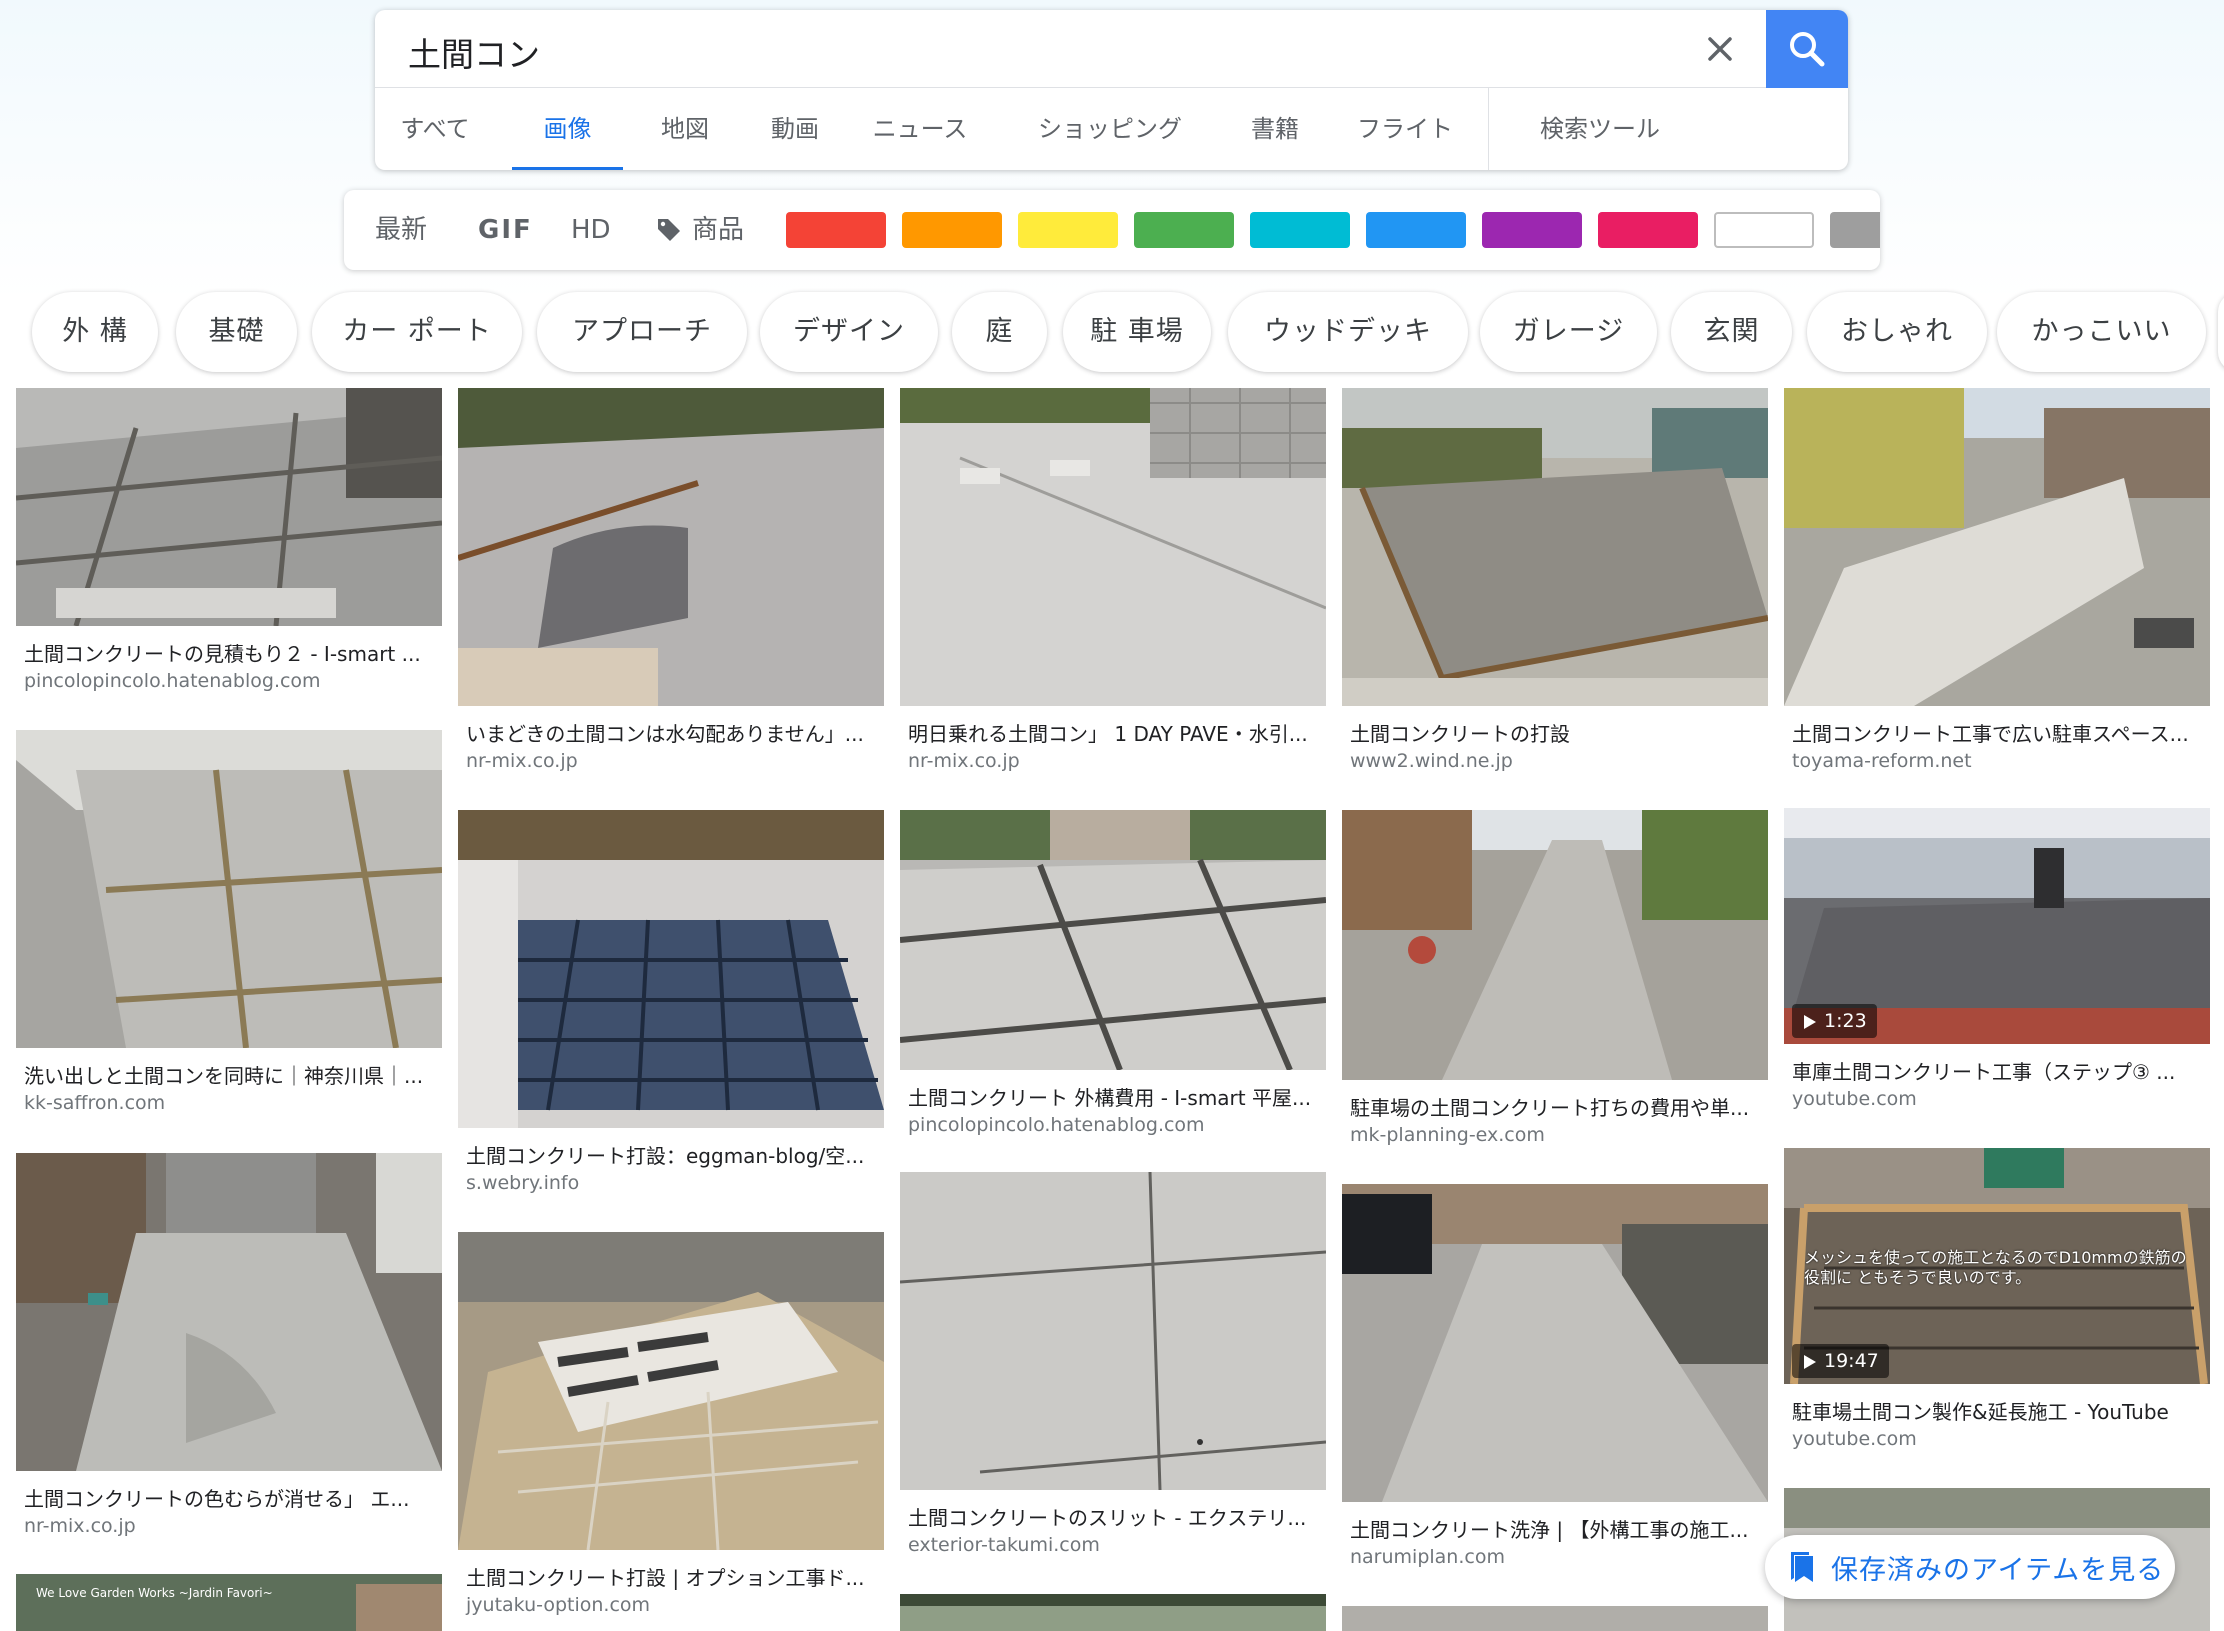 This screenshot has height=1631, width=2224. I want to click on result-title: 駐車場土間コン製作&延長施工 - YouTube, so click(1997, 1410).